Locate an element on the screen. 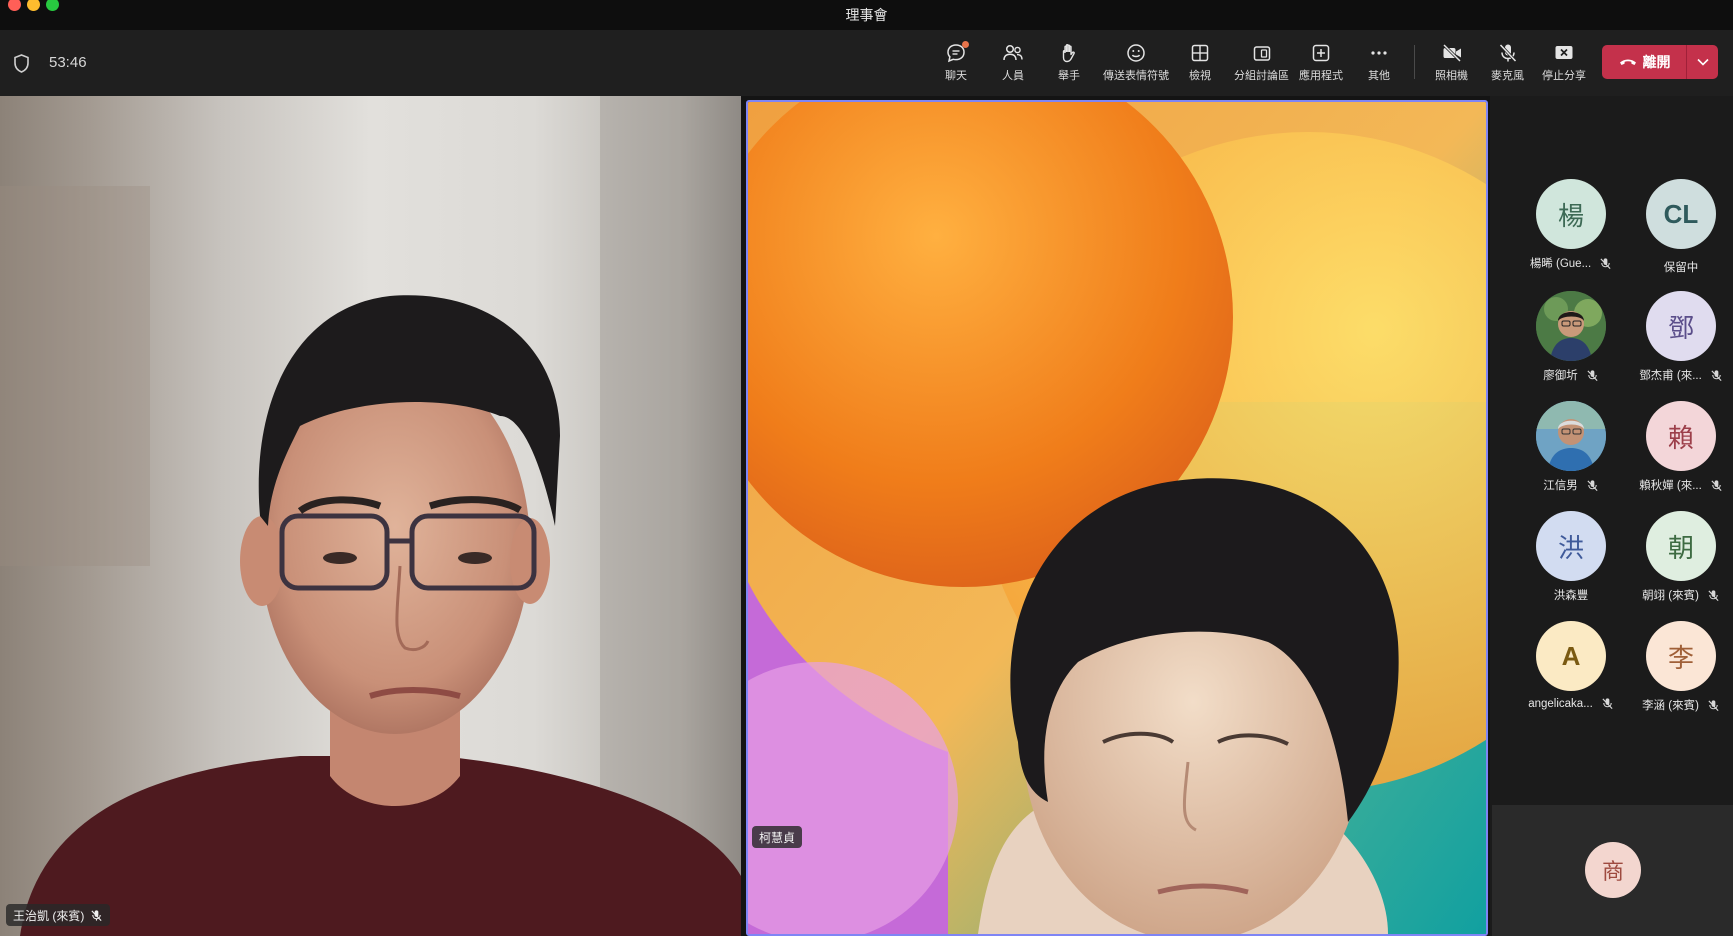 The image size is (1733, 936). people-label: 人員 is located at coordinates (1013, 76).